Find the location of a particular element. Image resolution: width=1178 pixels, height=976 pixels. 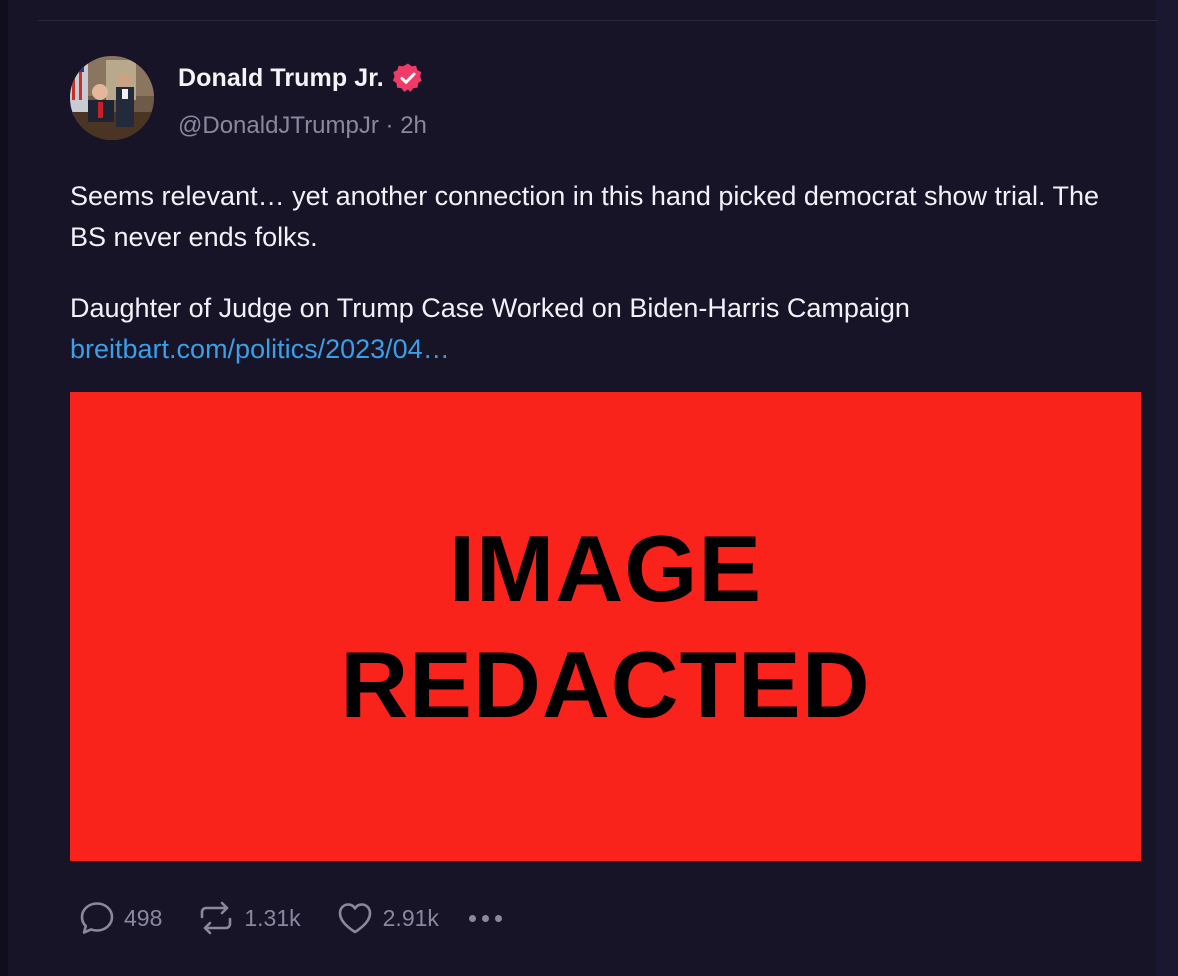

verified-badge-icon is located at coordinates (408, 78).